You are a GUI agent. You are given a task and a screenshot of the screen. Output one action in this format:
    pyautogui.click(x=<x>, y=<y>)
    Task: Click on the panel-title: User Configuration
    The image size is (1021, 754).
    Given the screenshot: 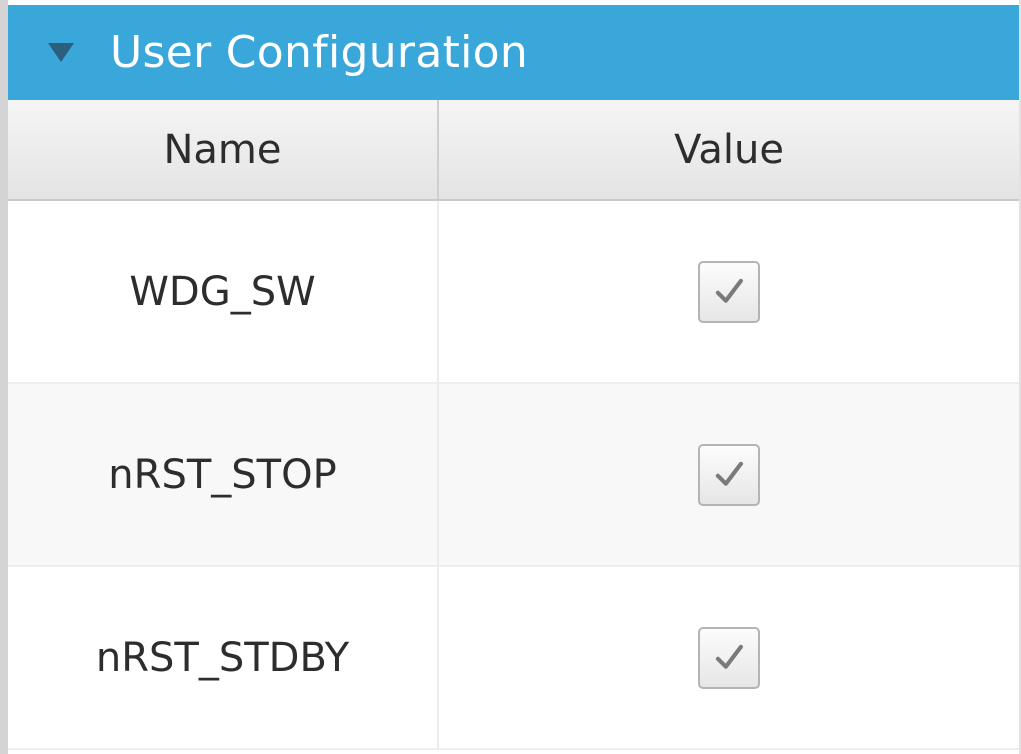 What is the action you would take?
    pyautogui.click(x=319, y=52)
    